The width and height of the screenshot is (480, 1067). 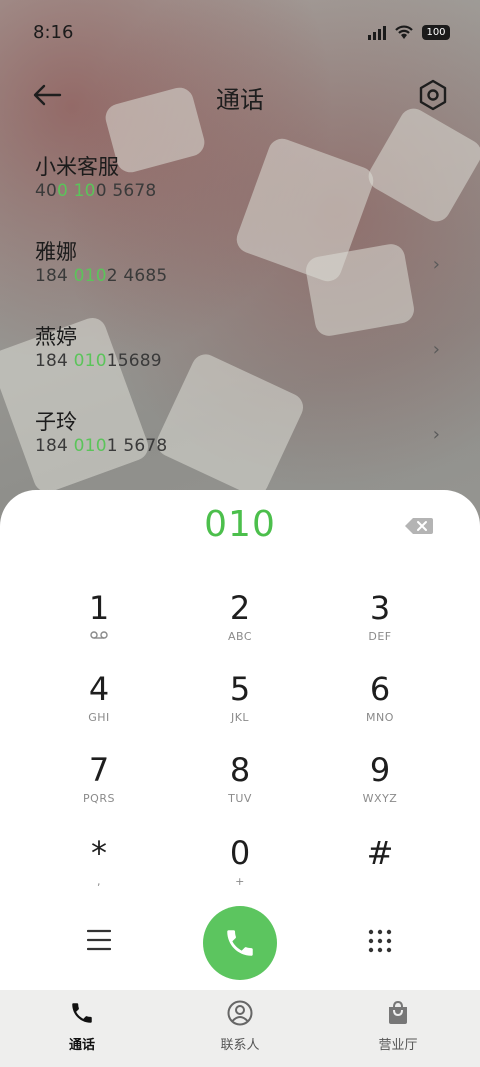 I want to click on contact-name: 子玲, so click(x=56, y=422).